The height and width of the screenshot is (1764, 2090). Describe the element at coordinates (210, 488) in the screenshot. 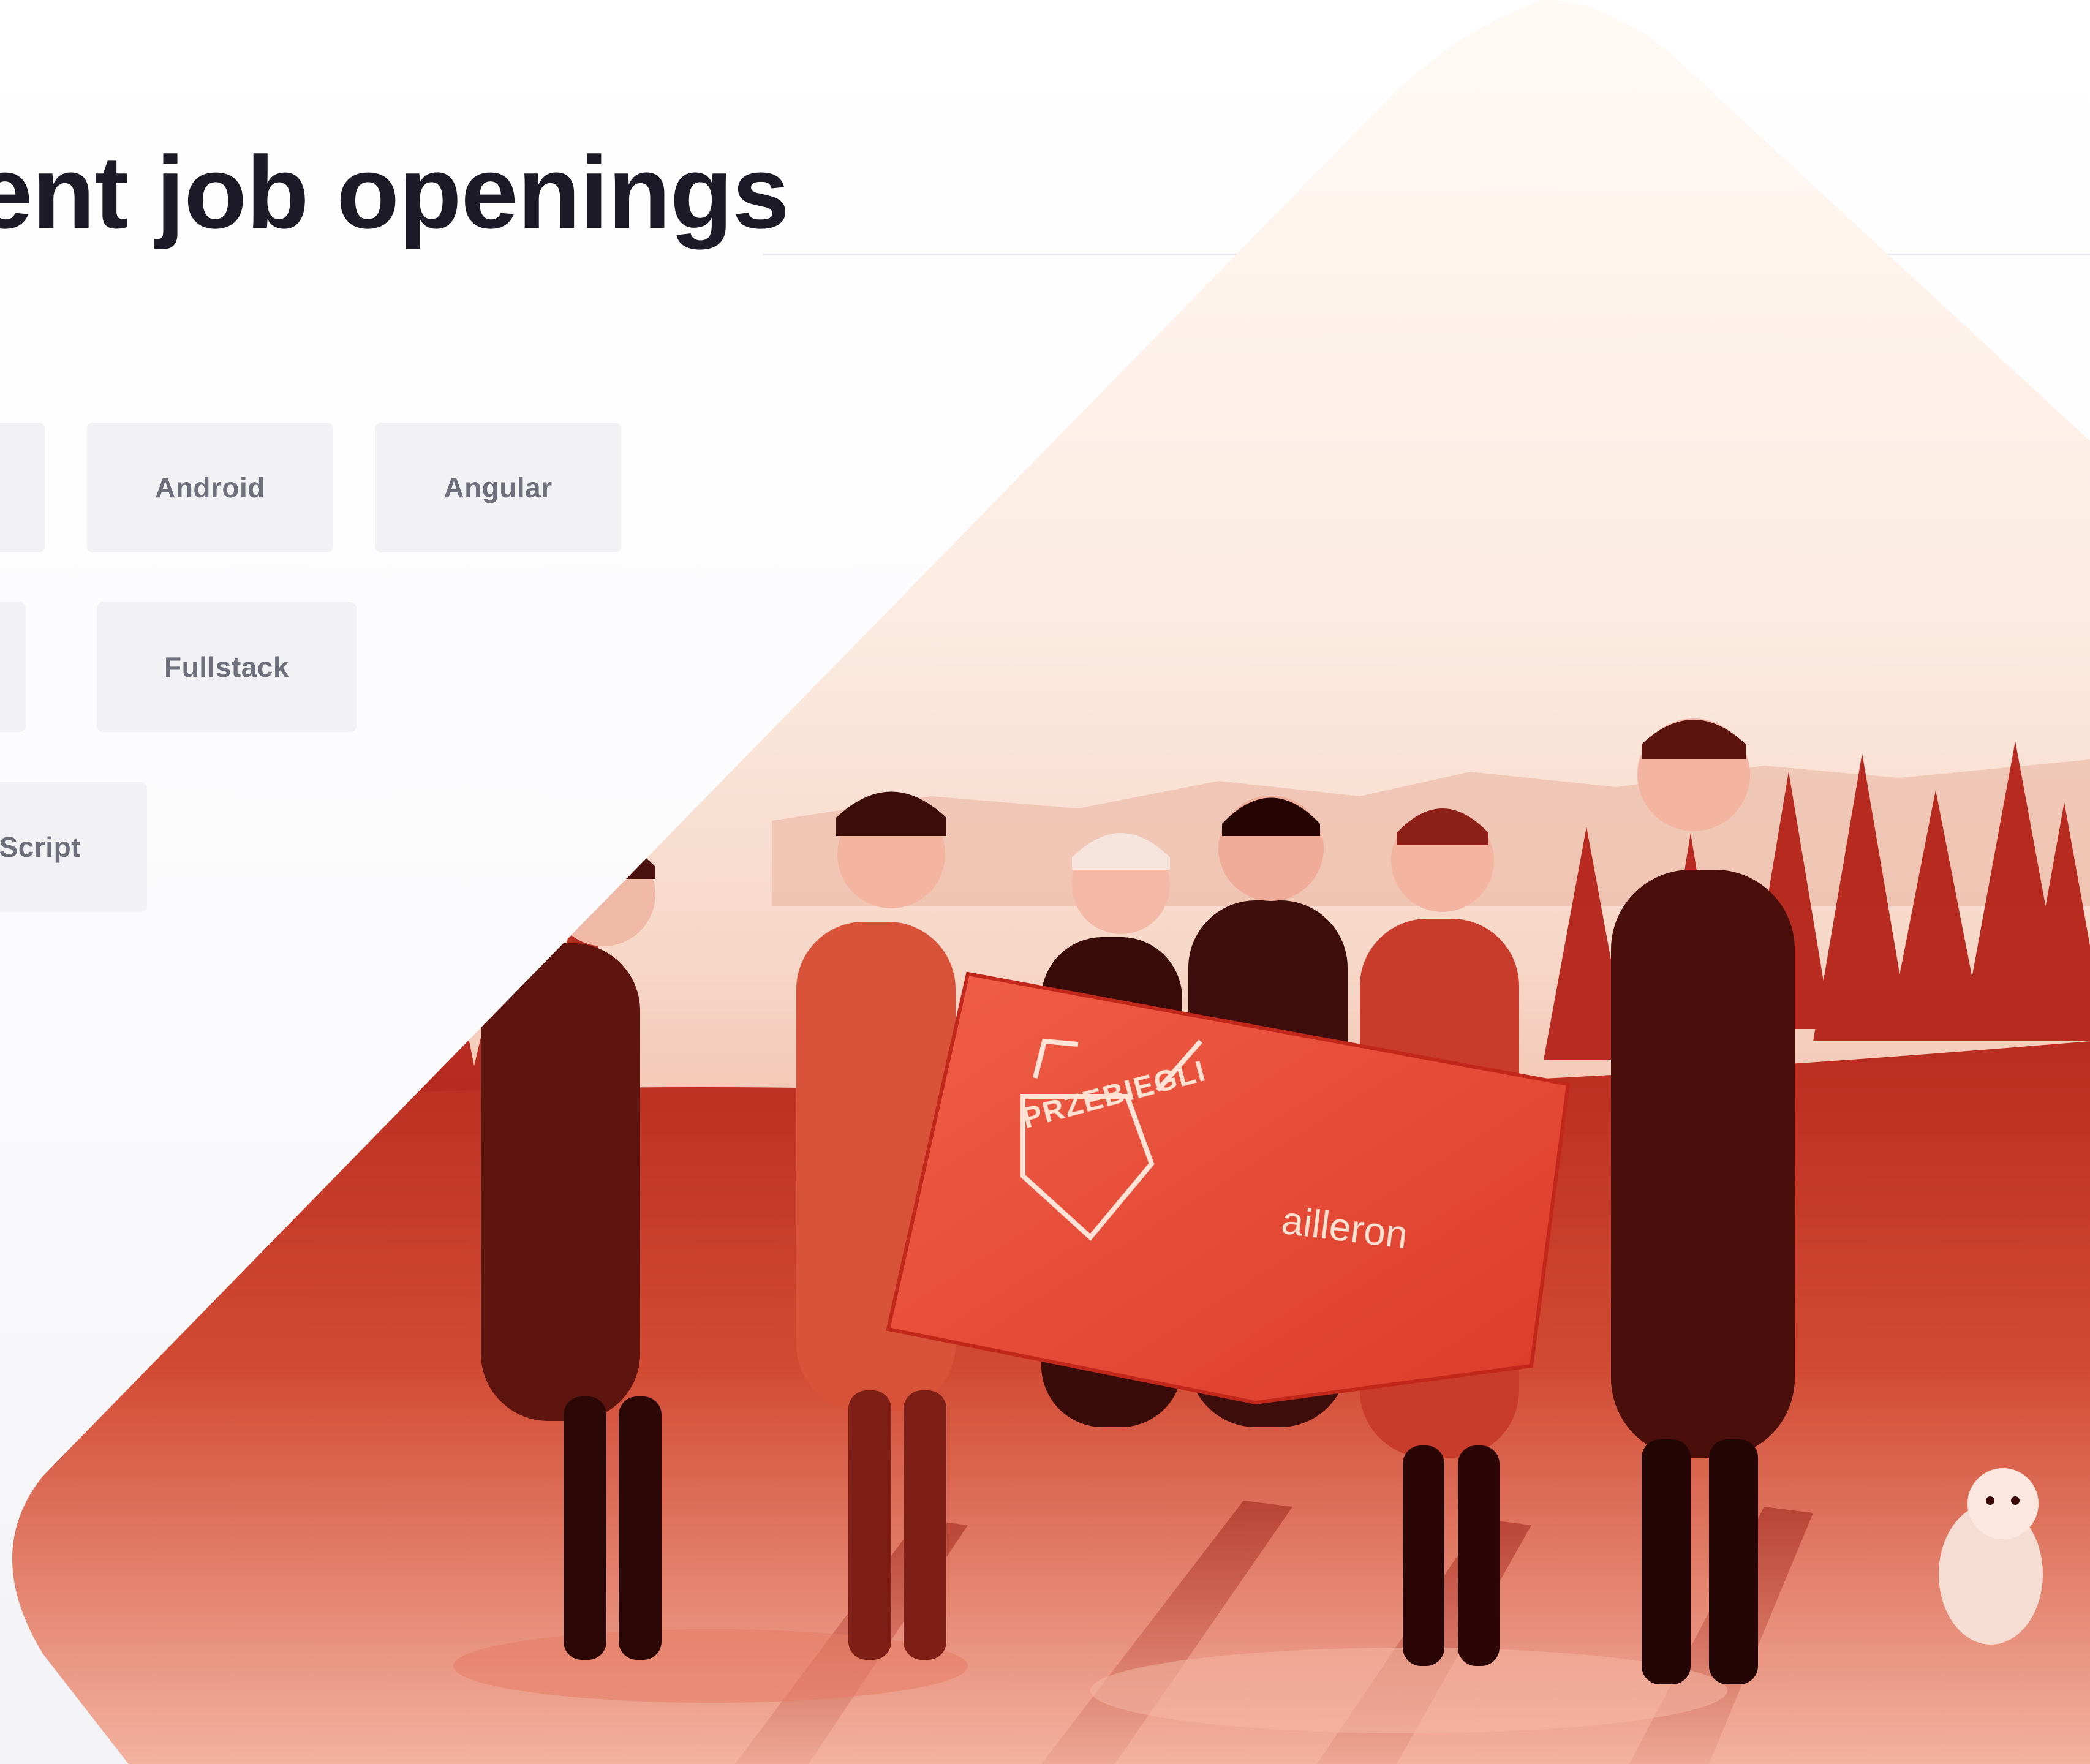

I see `job-tag-android: Android` at that location.